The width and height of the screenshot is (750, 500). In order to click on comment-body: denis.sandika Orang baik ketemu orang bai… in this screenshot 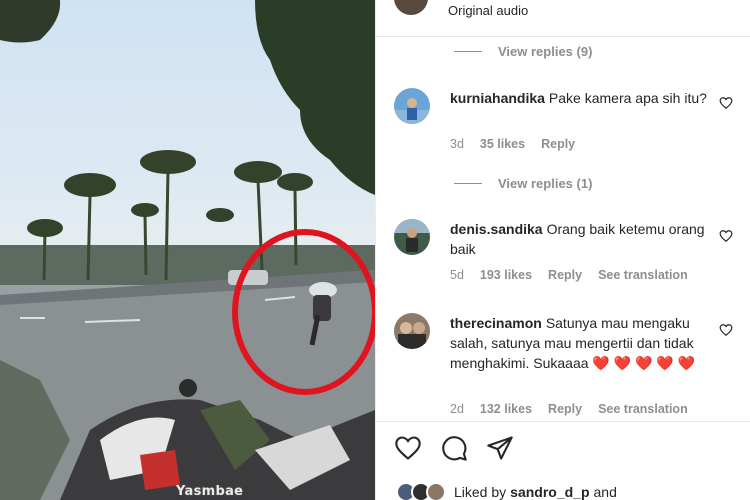, I will do `click(581, 239)`.